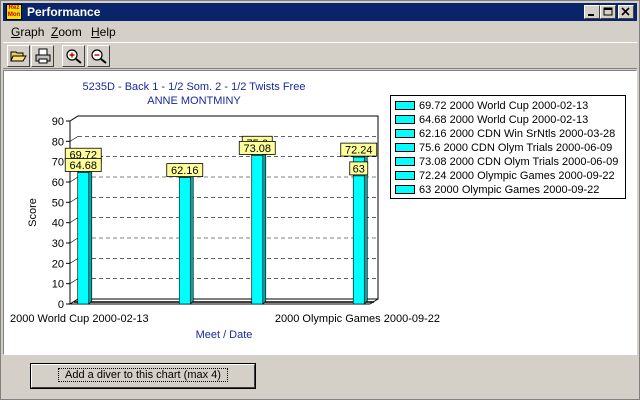  I want to click on maximize-button, so click(608, 12).